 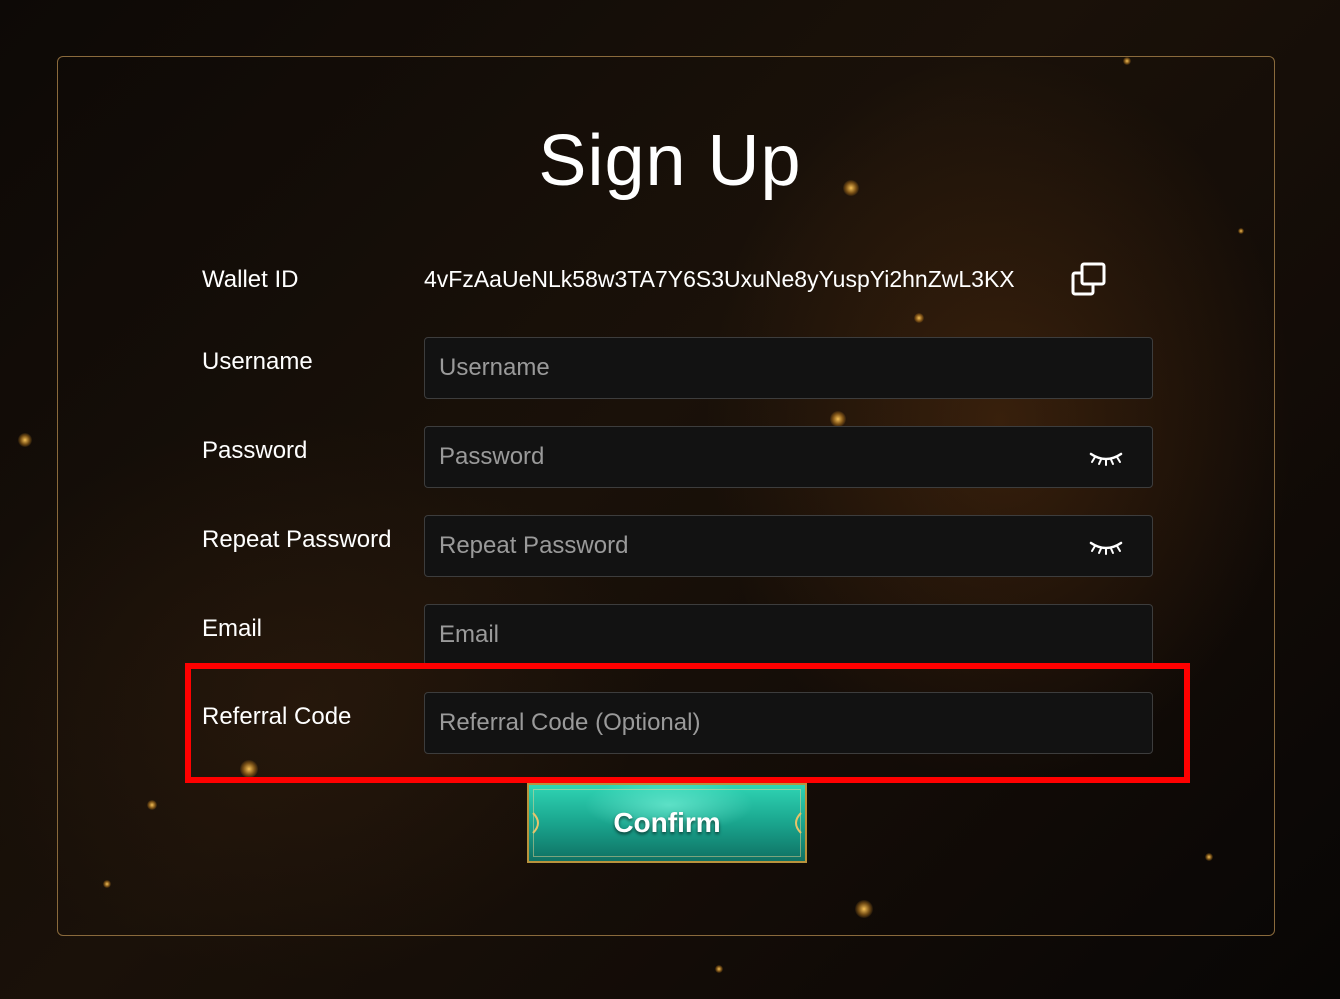 I want to click on password-field, so click(x=788, y=457).